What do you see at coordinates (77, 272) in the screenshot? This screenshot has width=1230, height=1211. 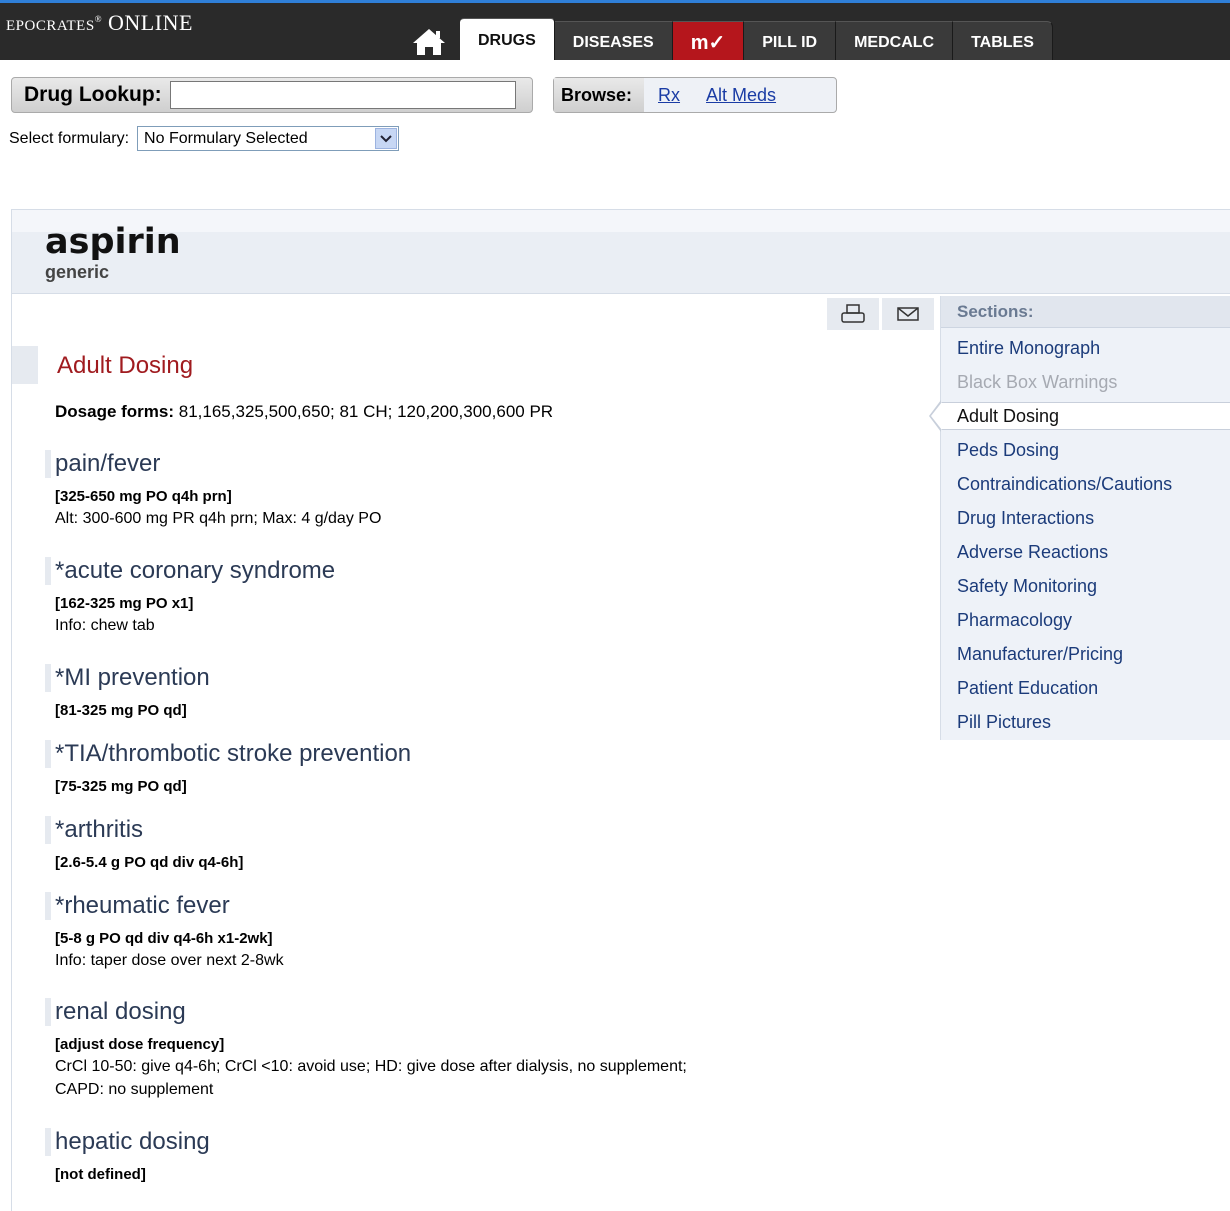 I see `drug-type: generic` at bounding box center [77, 272].